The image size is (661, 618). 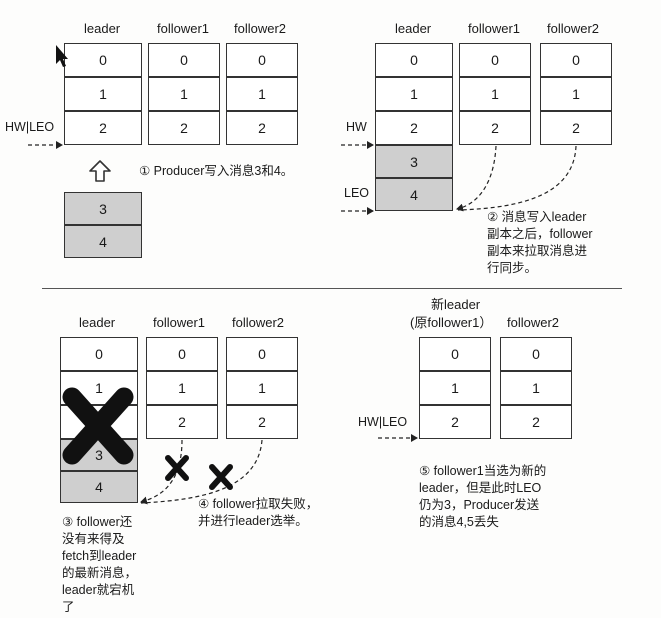 I want to click on mouse-cursor-icon, so click(x=62, y=56).